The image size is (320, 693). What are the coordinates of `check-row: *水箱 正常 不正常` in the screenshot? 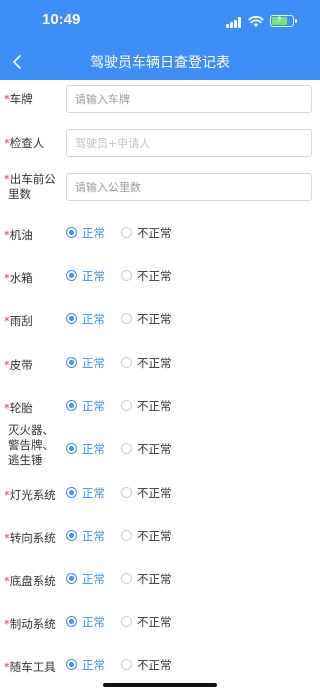 It's located at (160, 277).